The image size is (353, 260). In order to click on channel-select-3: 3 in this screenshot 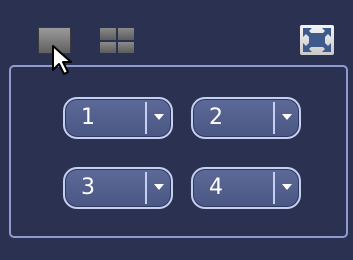, I will do `click(118, 188)`.